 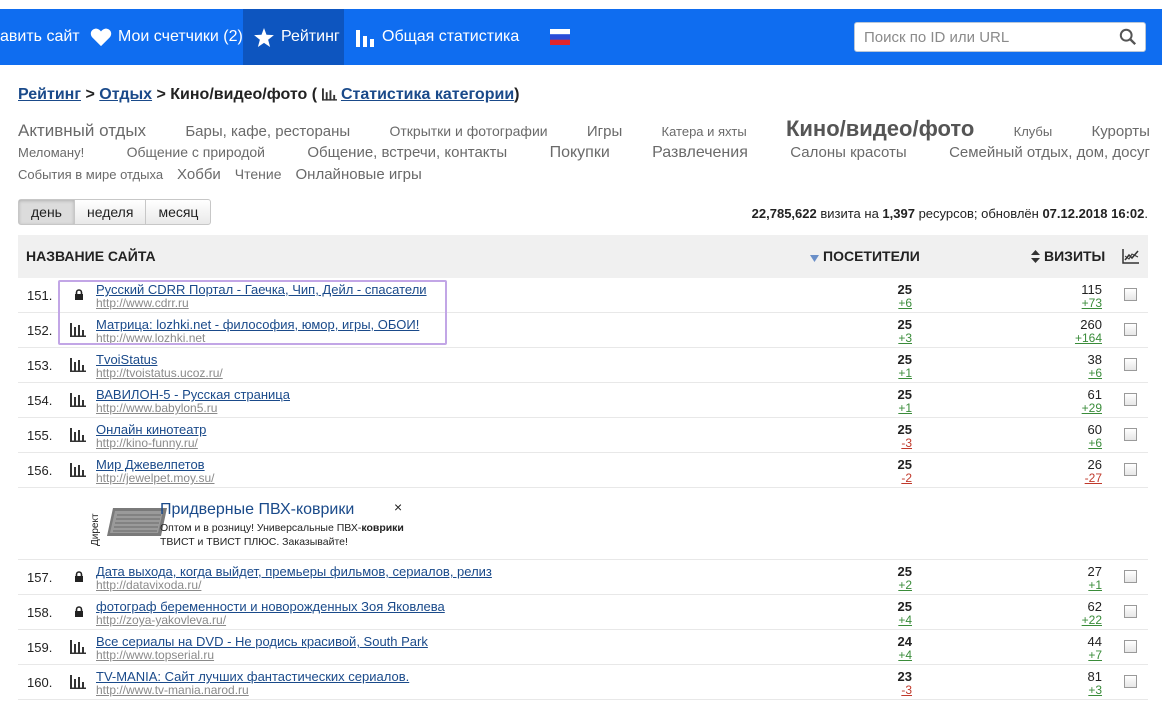 I want to click on search-input, so click(x=980, y=37).